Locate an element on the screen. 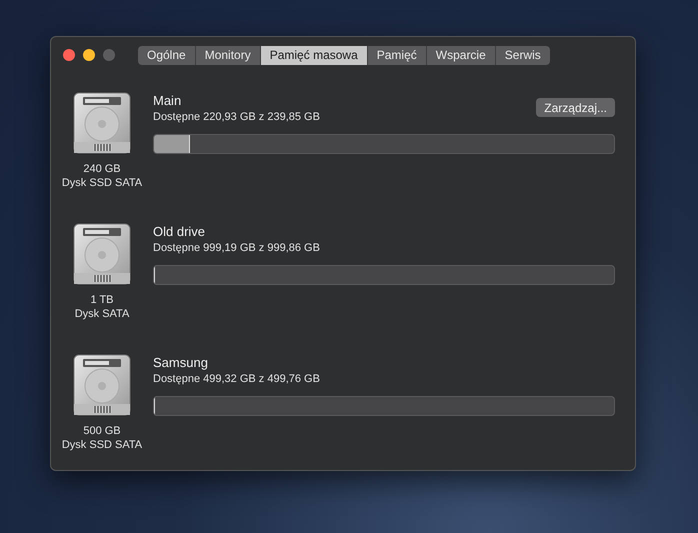  drive-name: Samsung is located at coordinates (181, 362).